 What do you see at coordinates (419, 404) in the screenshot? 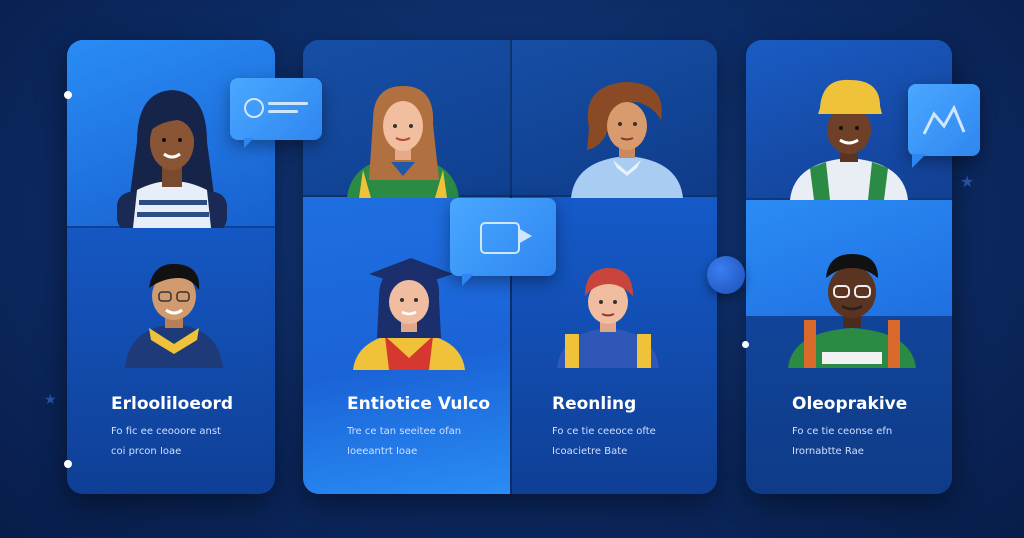
I see `card-title: Entiotice Vulco` at bounding box center [419, 404].